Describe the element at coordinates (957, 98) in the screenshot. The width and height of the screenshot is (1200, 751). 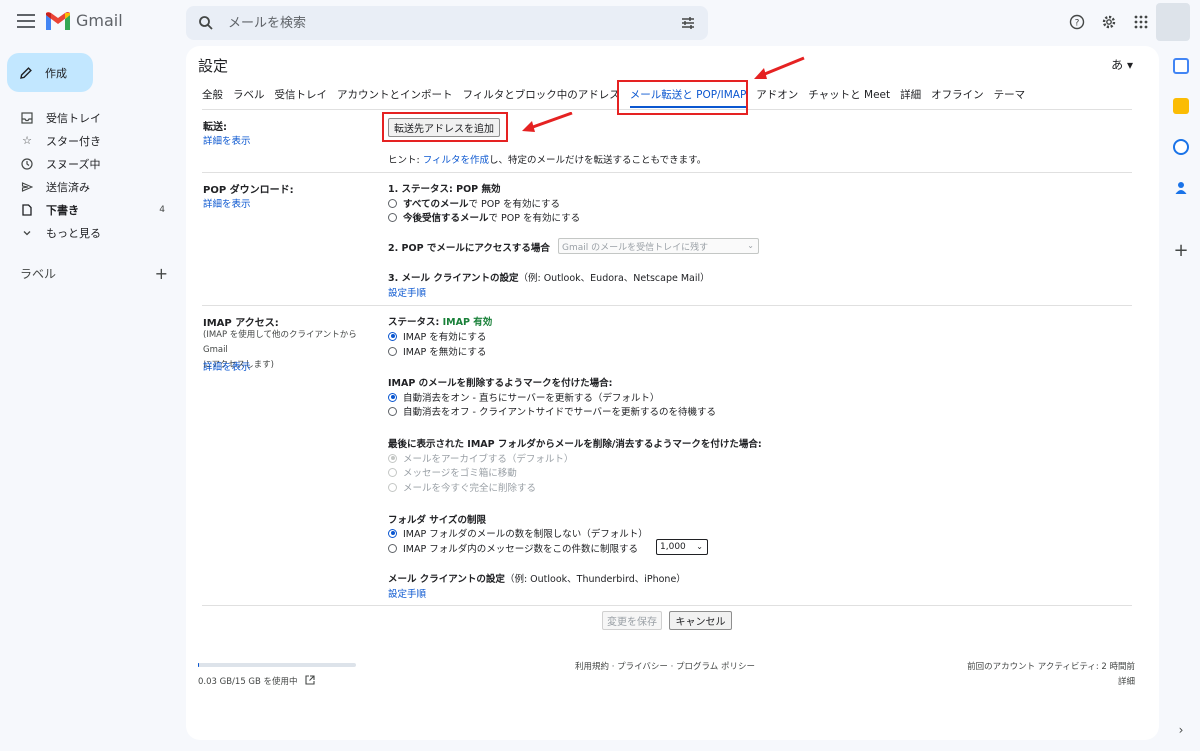
I see `tab-offline: オフライン` at that location.